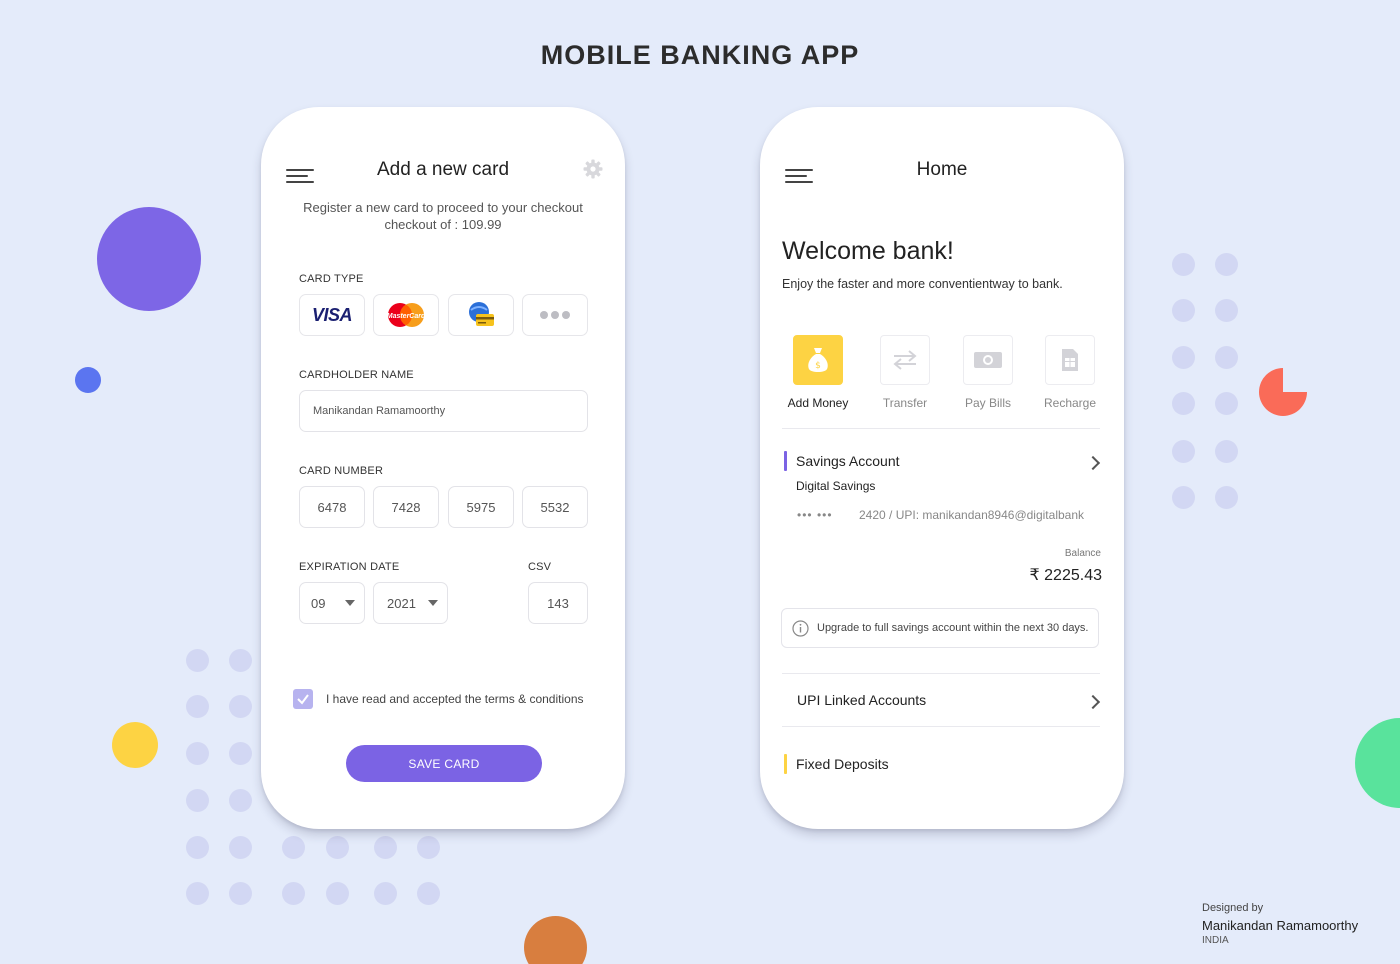  I want to click on cardholder-name-input: Manikandan Ramamoorthy, so click(443, 411).